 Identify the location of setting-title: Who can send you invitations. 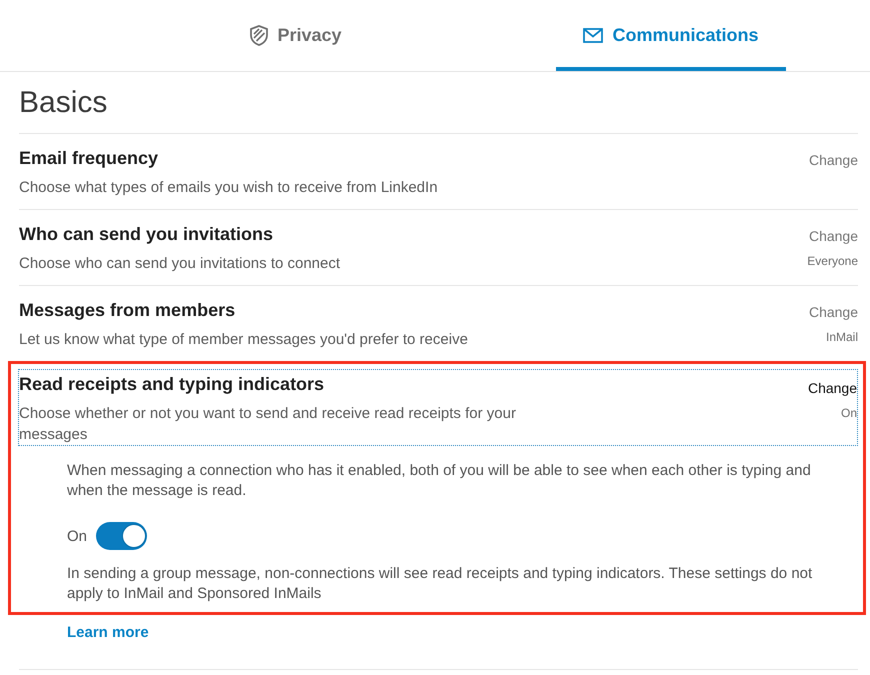
(146, 234).